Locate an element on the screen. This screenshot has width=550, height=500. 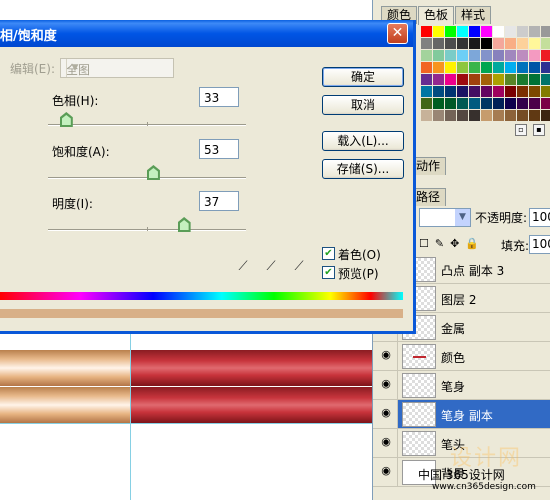
trash-icon: ▪ is located at coordinates (539, 130).